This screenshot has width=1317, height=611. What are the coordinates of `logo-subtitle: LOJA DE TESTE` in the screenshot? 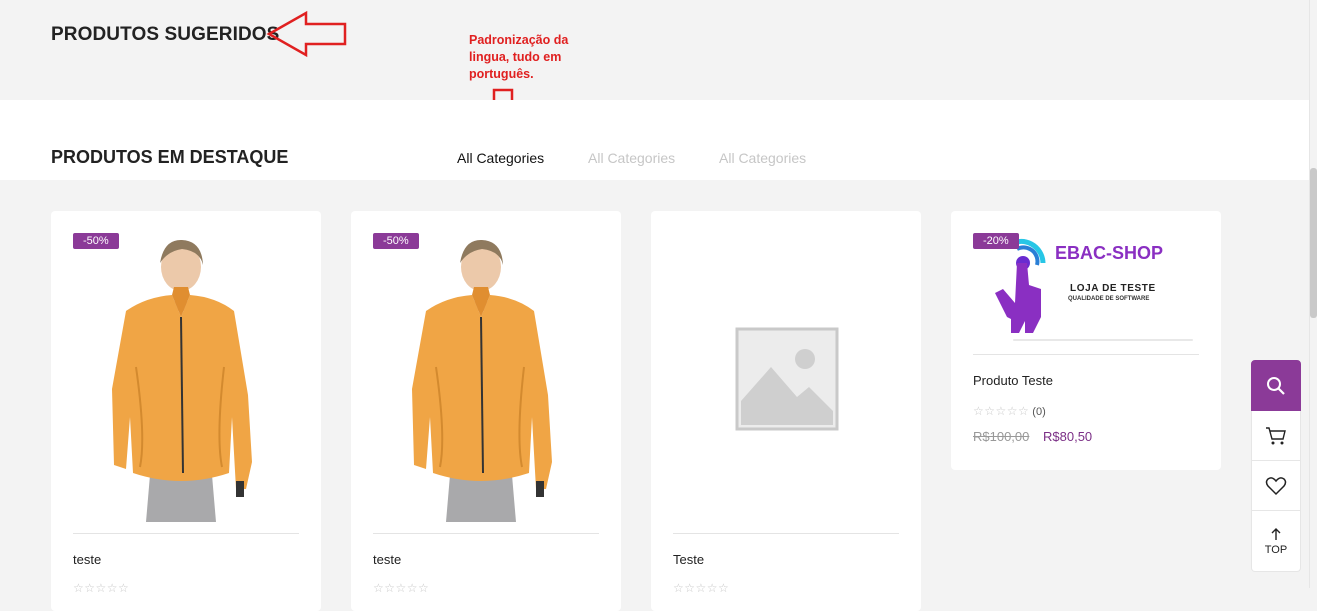 It's located at (1113, 288).